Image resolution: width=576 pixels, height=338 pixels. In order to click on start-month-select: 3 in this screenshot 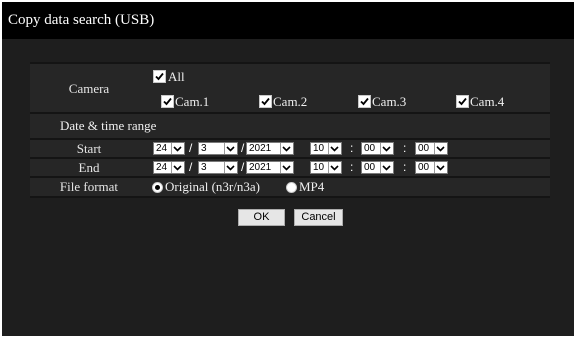, I will do `click(218, 148)`.